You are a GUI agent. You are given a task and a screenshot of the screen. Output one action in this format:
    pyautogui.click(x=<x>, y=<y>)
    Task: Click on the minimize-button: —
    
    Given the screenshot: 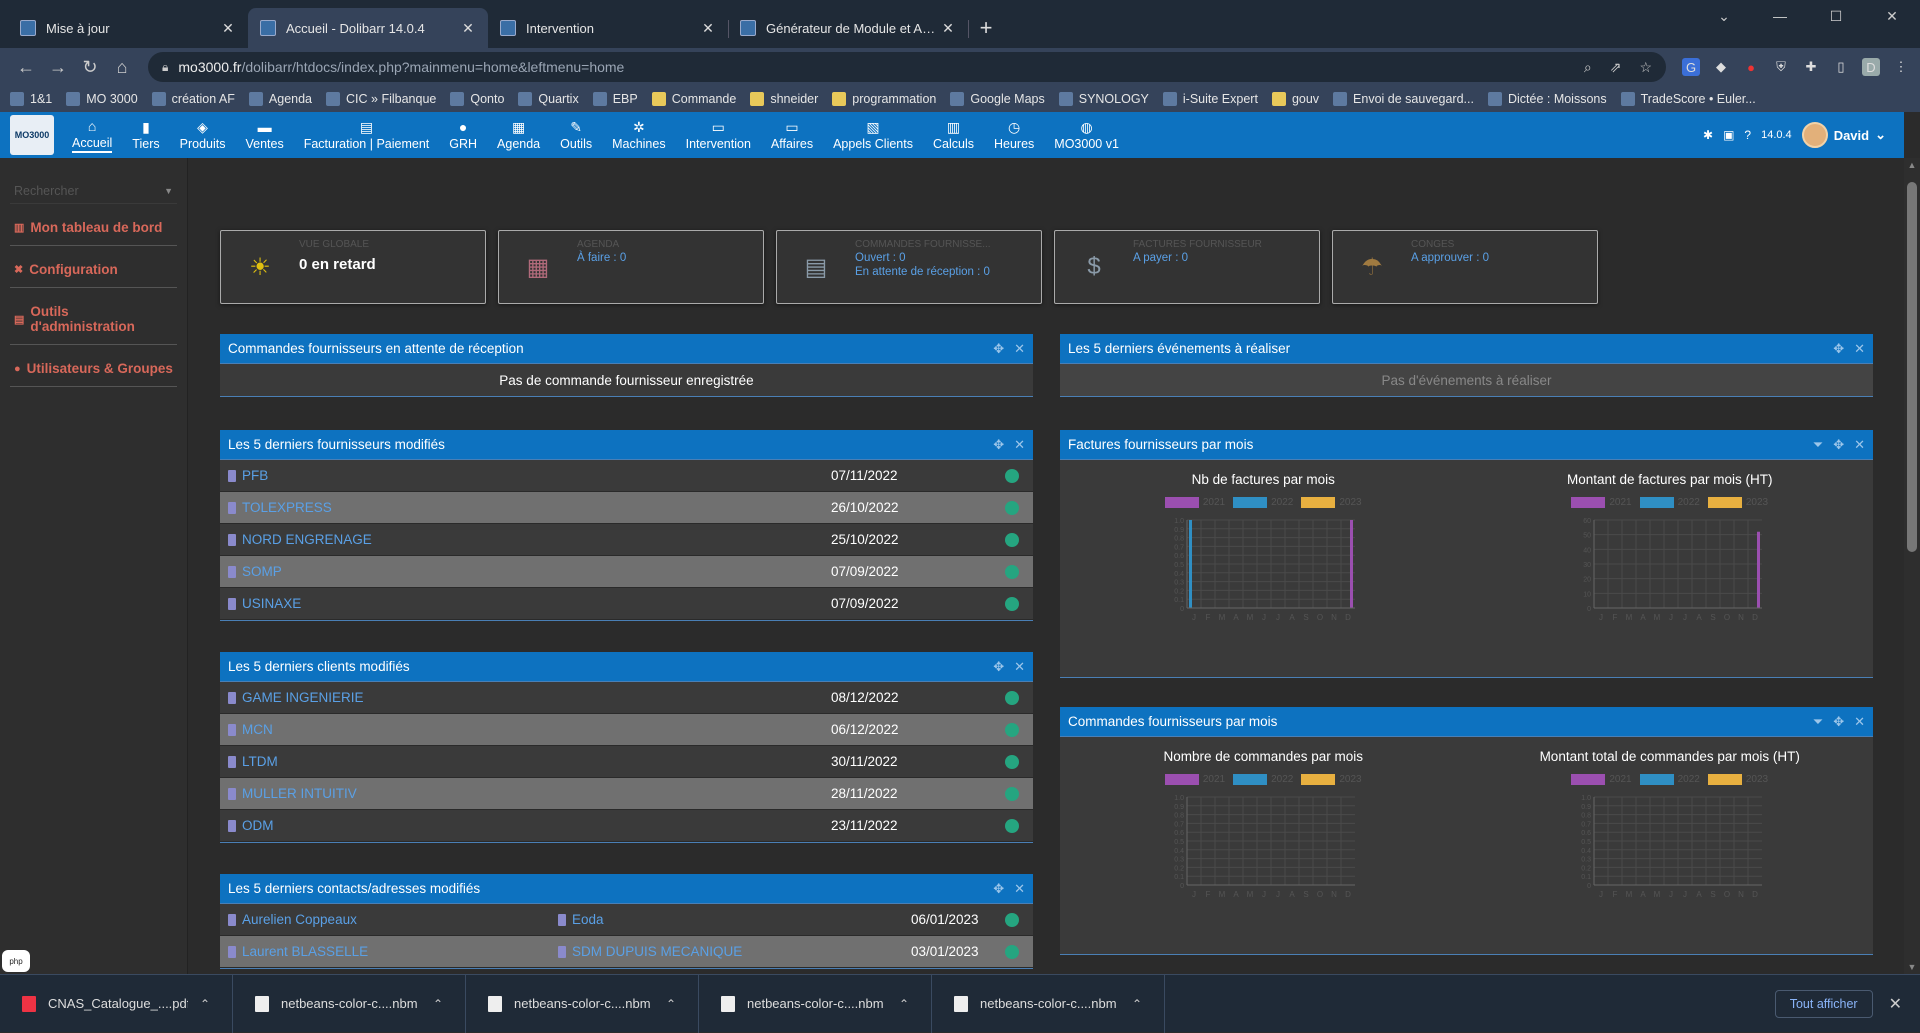 What is the action you would take?
    pyautogui.click(x=1780, y=16)
    